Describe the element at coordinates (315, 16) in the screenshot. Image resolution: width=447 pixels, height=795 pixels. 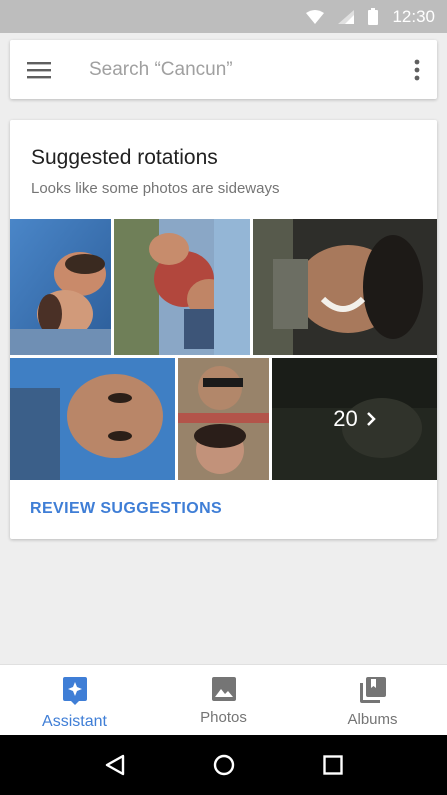
I see `wifi-icon` at that location.